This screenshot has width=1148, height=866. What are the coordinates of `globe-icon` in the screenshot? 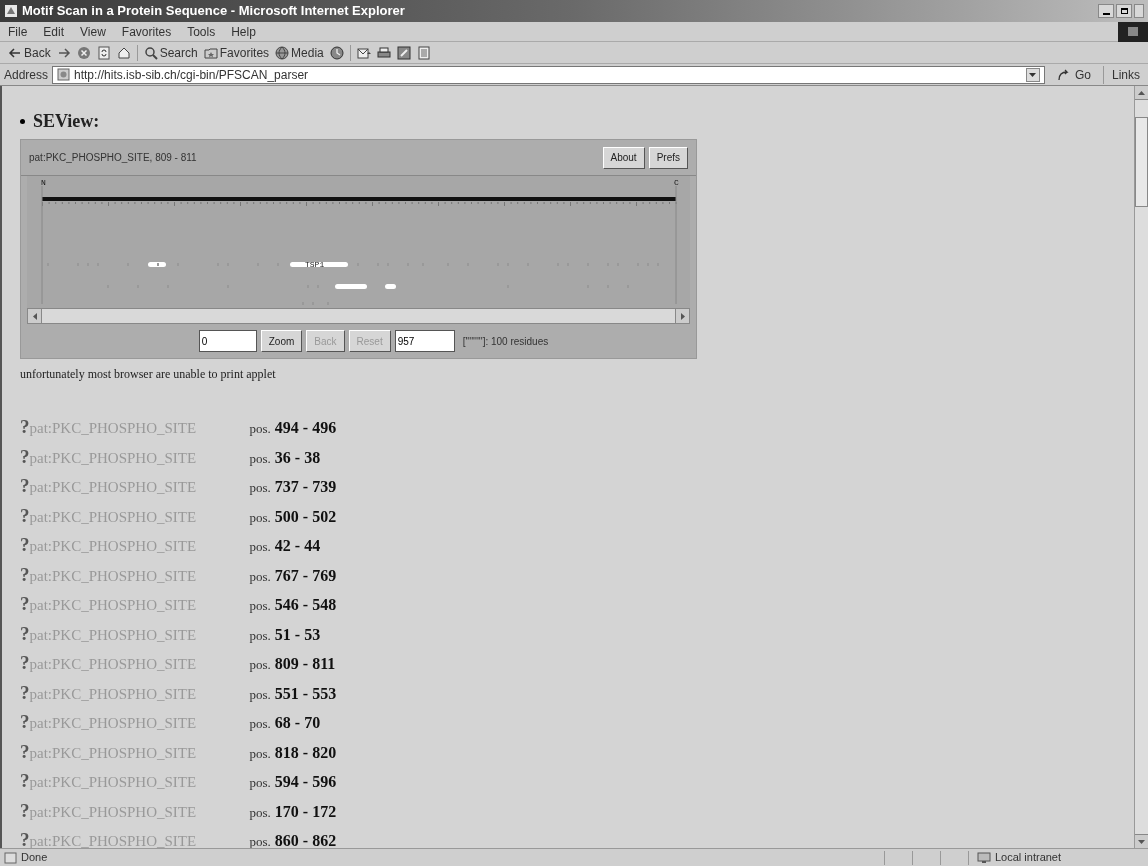 It's located at (282, 52).